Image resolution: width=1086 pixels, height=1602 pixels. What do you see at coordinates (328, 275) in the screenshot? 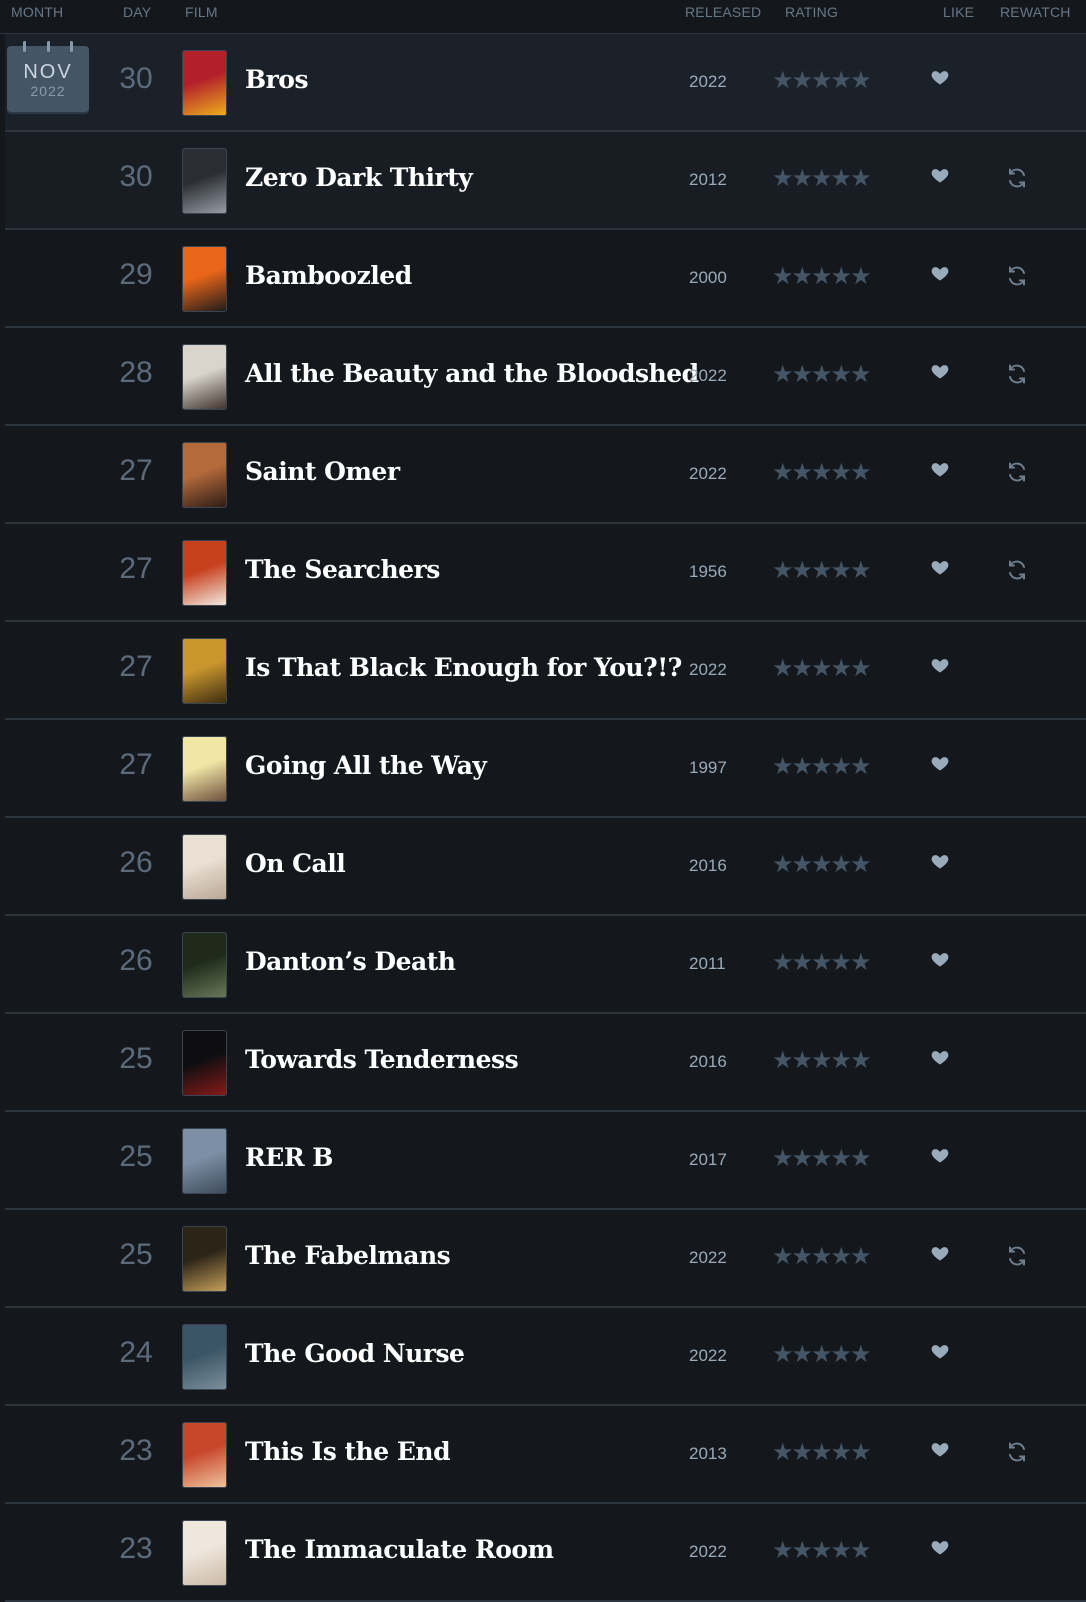
I see `film-title-link: Bamboozled` at bounding box center [328, 275].